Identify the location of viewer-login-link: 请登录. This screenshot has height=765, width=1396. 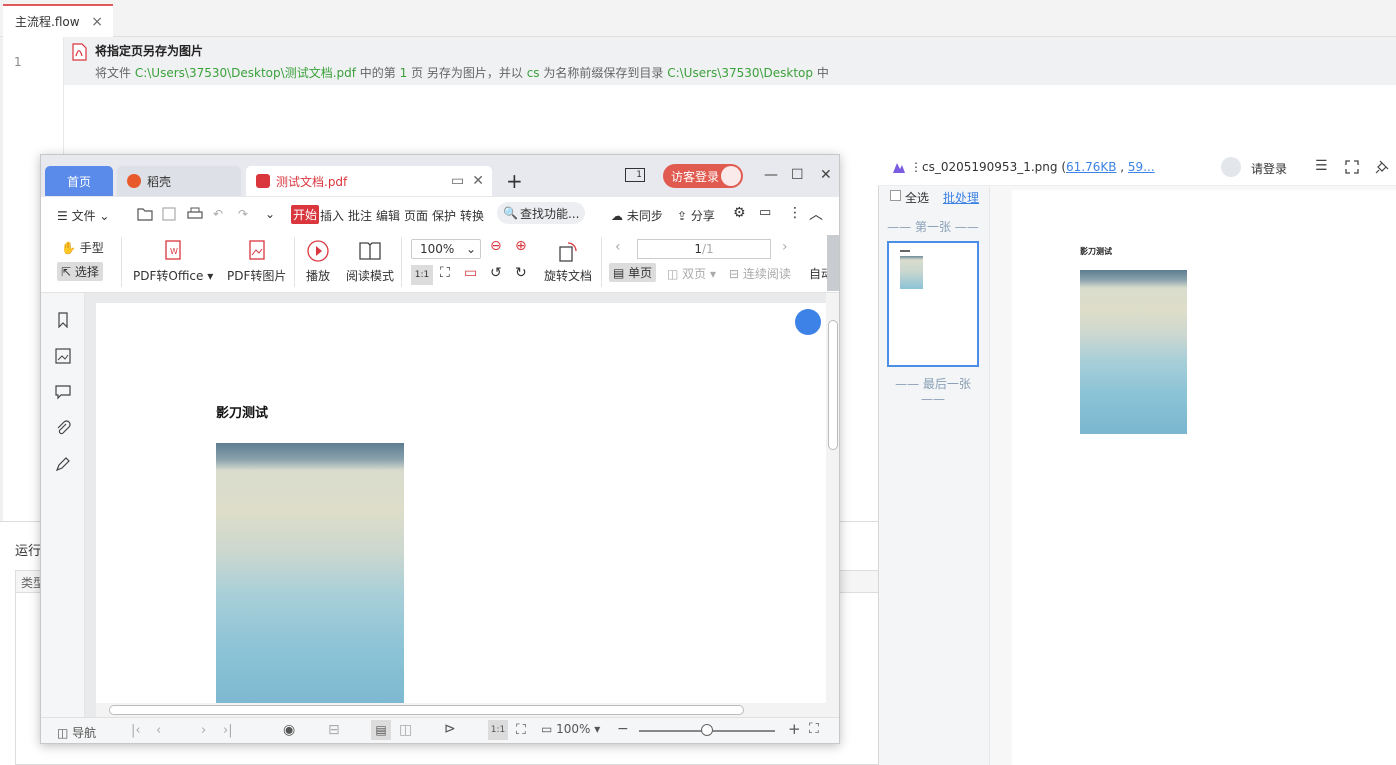
(1269, 168).